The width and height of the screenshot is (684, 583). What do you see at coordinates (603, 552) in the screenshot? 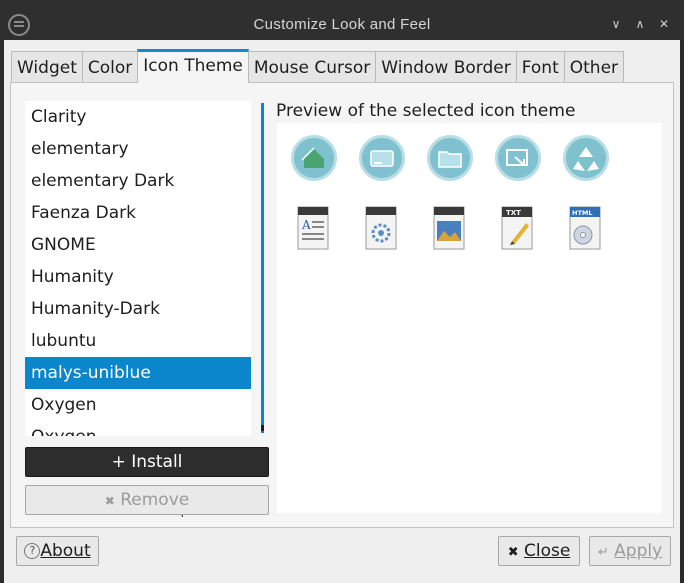
I see `apply-icon: ↵` at bounding box center [603, 552].